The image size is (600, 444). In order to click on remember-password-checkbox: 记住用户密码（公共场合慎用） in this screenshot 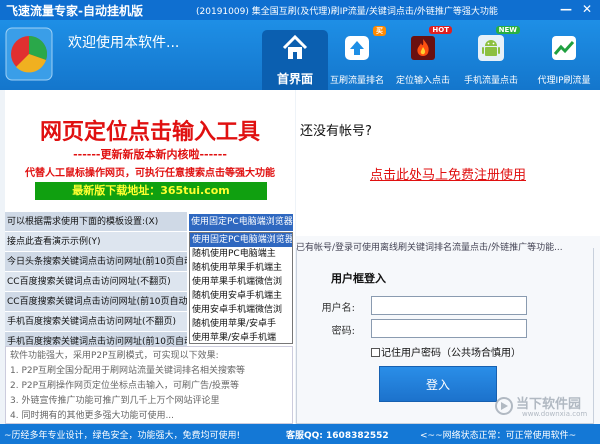, I will do `click(446, 351)`.